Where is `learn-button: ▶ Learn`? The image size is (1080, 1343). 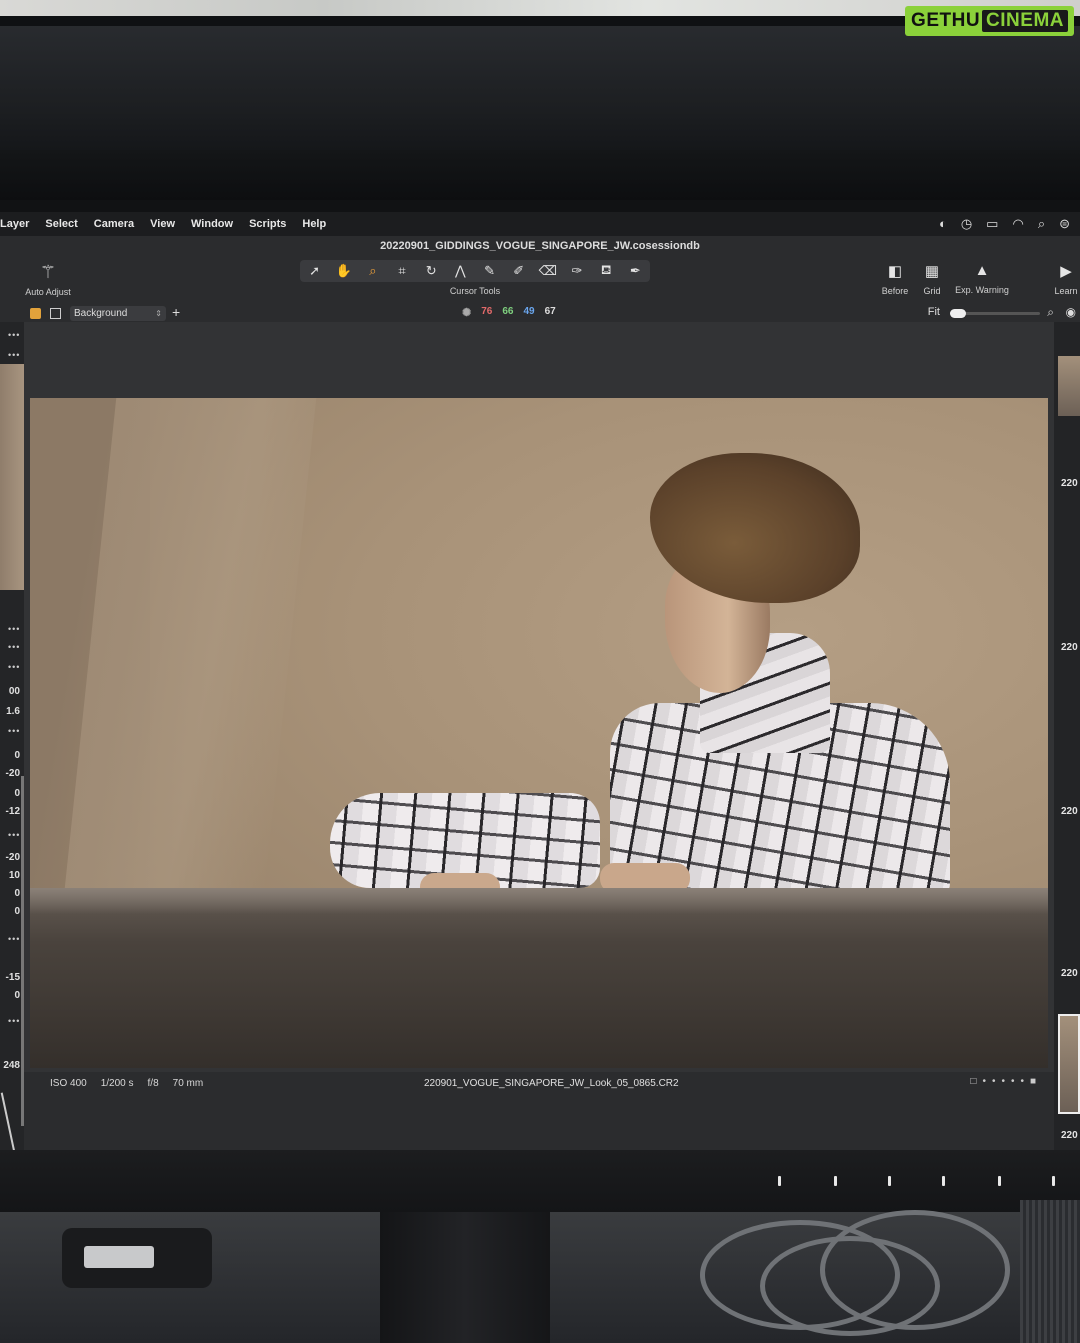
learn-button: ▶ Learn is located at coordinates (1066, 279).